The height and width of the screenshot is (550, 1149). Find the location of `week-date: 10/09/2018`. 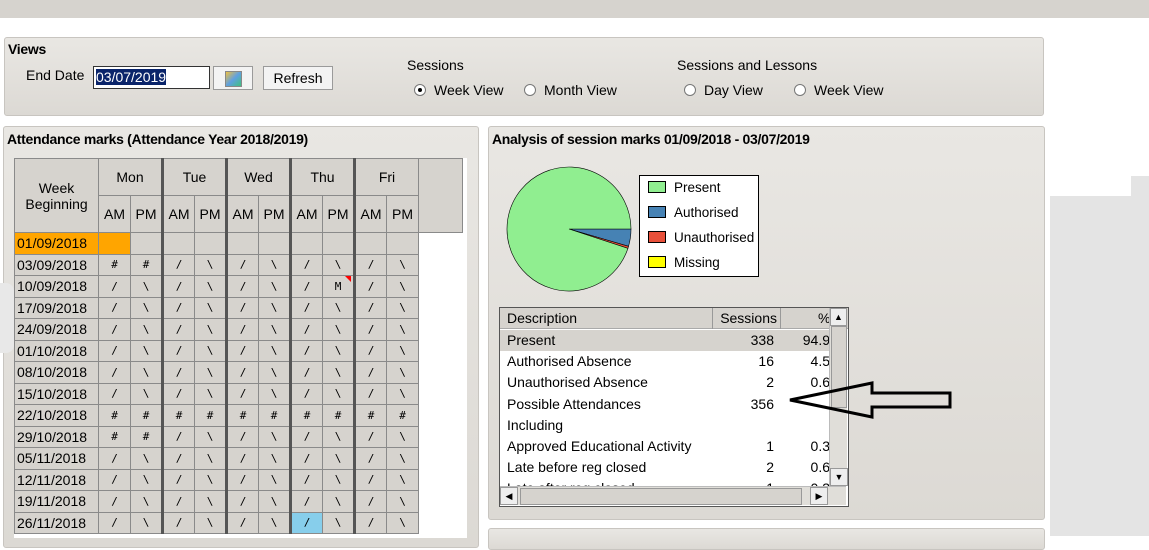

week-date: 10/09/2018 is located at coordinates (56, 286).